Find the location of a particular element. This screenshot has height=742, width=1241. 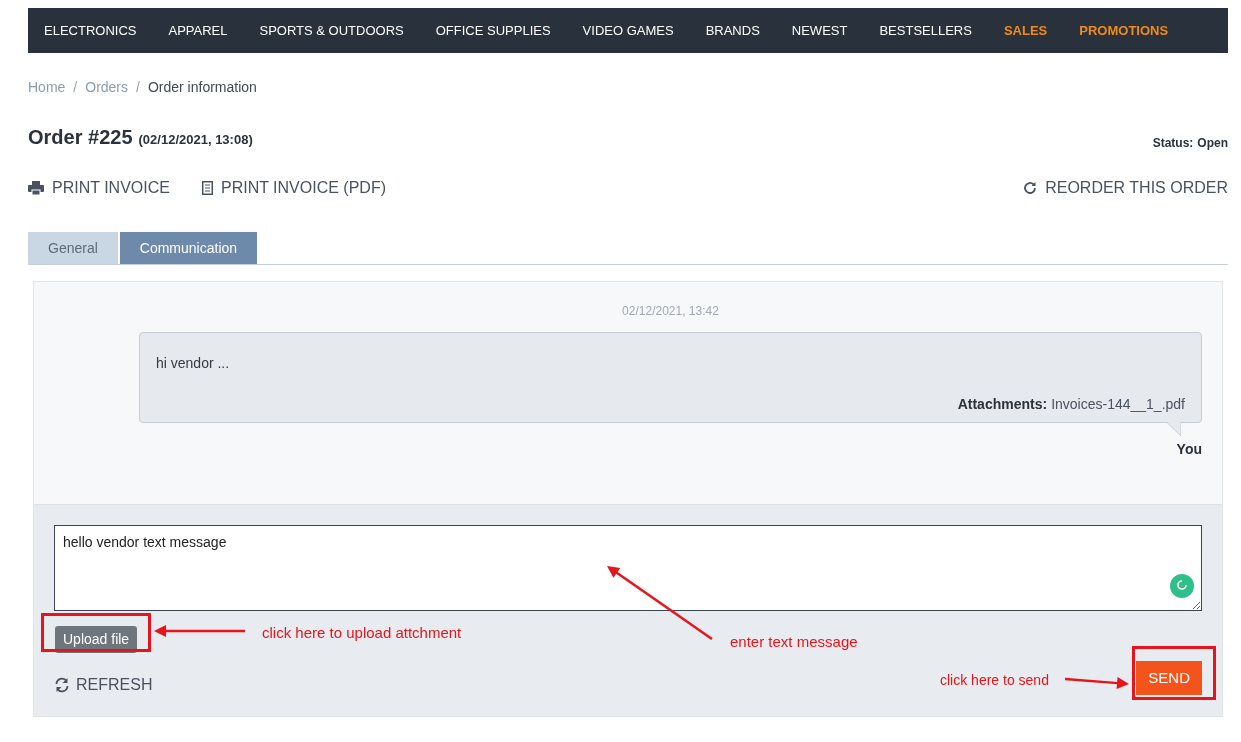

attachment-link: Invoices-144__1_.pdf is located at coordinates (1118, 404).